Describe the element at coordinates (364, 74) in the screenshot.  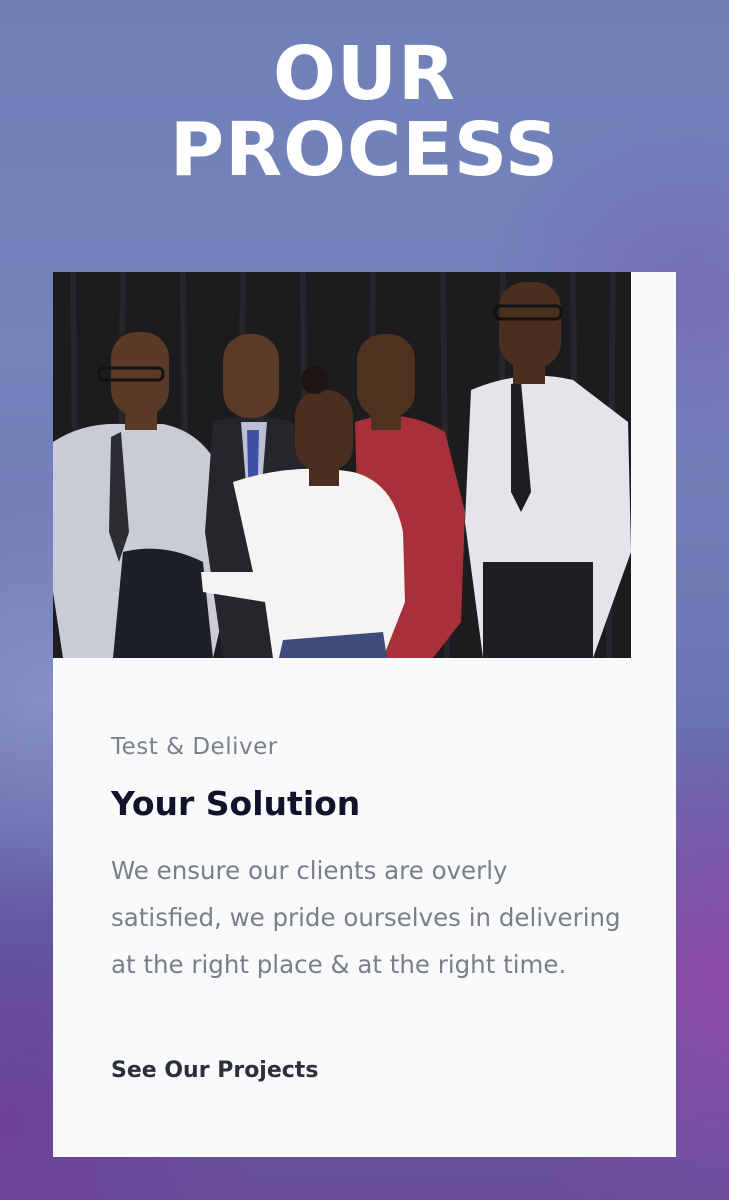
I see `page-title-line-1: OUR` at that location.